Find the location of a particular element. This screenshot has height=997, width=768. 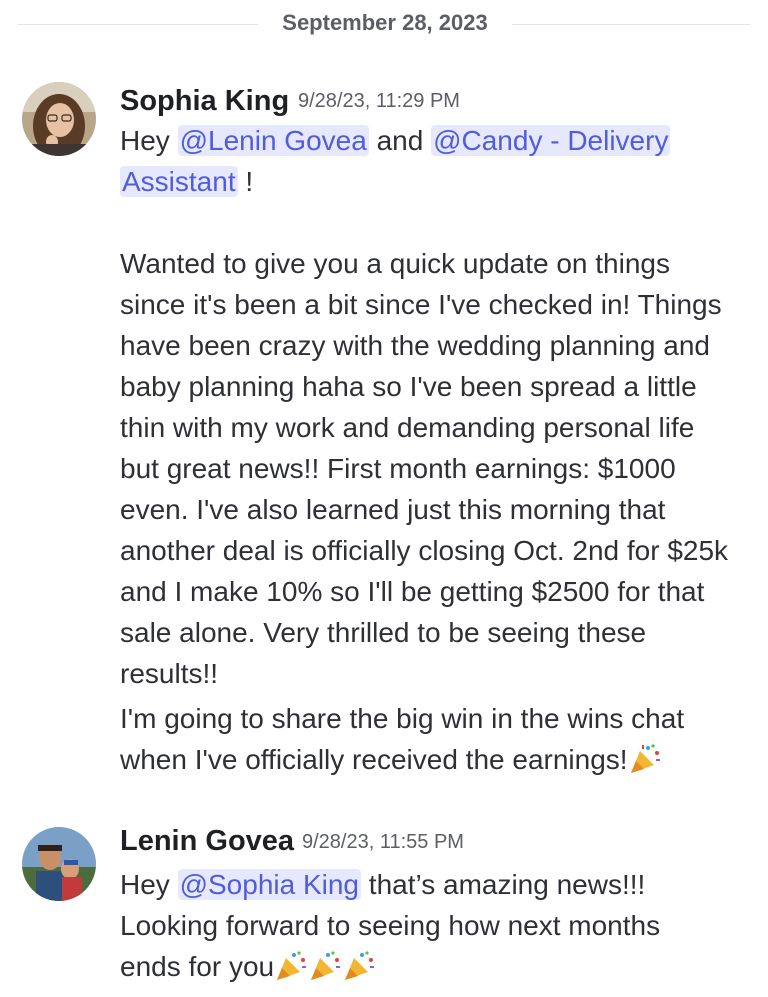

message-timestamp: 9/28/23, 11:29 PM is located at coordinates (379, 101).